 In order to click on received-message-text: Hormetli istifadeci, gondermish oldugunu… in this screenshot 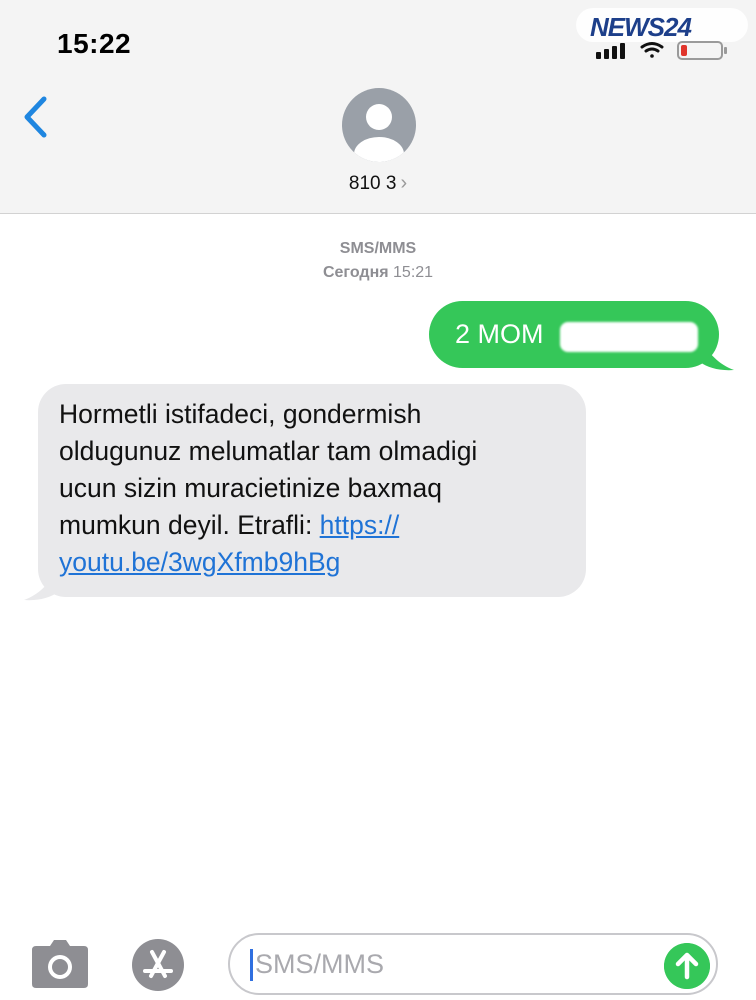, I will do `click(319, 488)`.